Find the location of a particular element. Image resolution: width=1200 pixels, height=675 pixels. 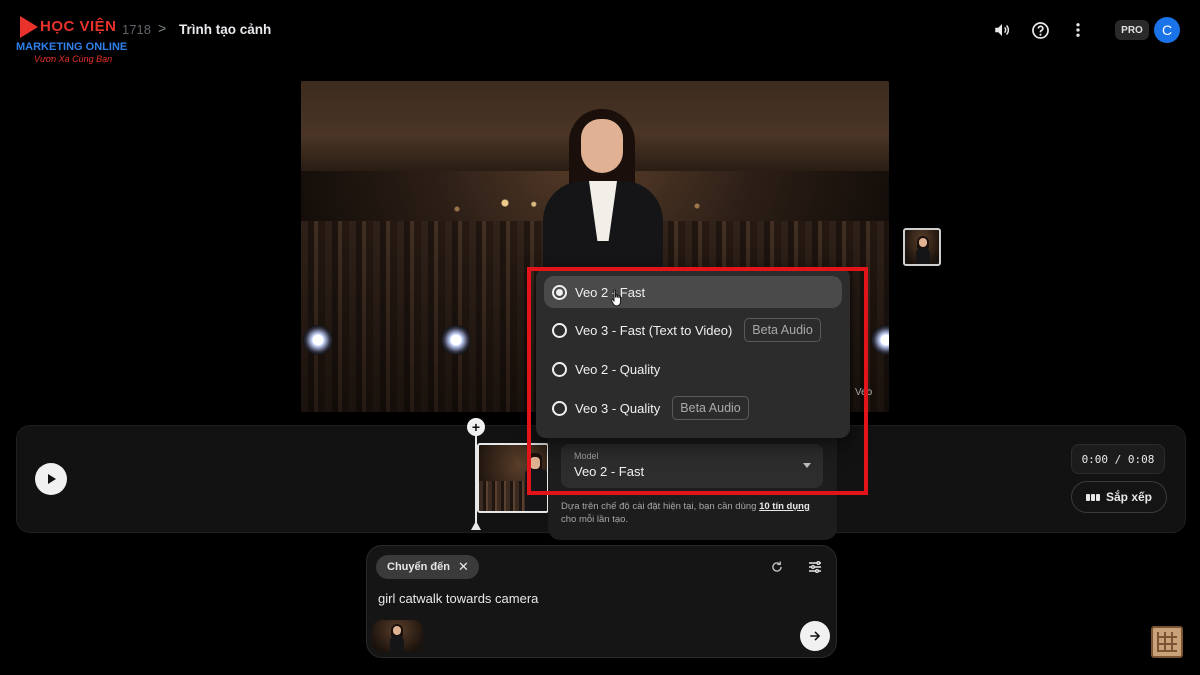

credit-link: 10 tín dụng is located at coordinates (784, 506).